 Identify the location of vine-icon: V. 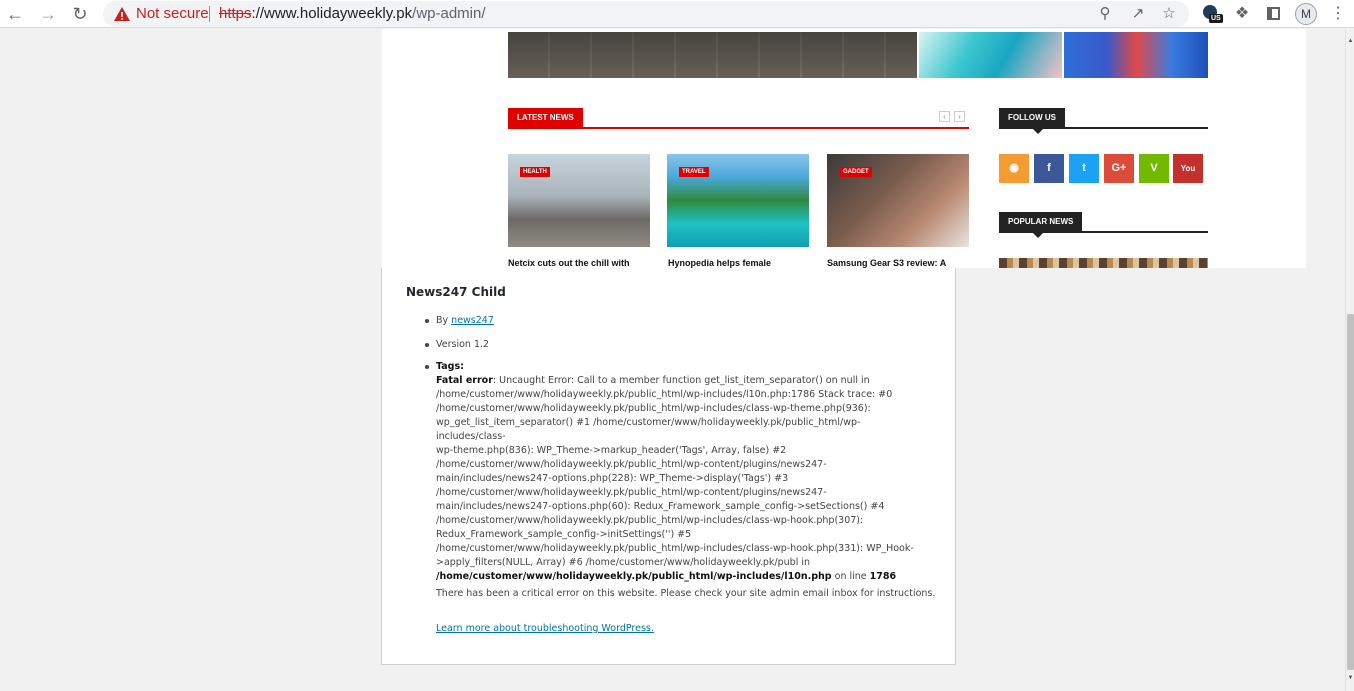
(1154, 168).